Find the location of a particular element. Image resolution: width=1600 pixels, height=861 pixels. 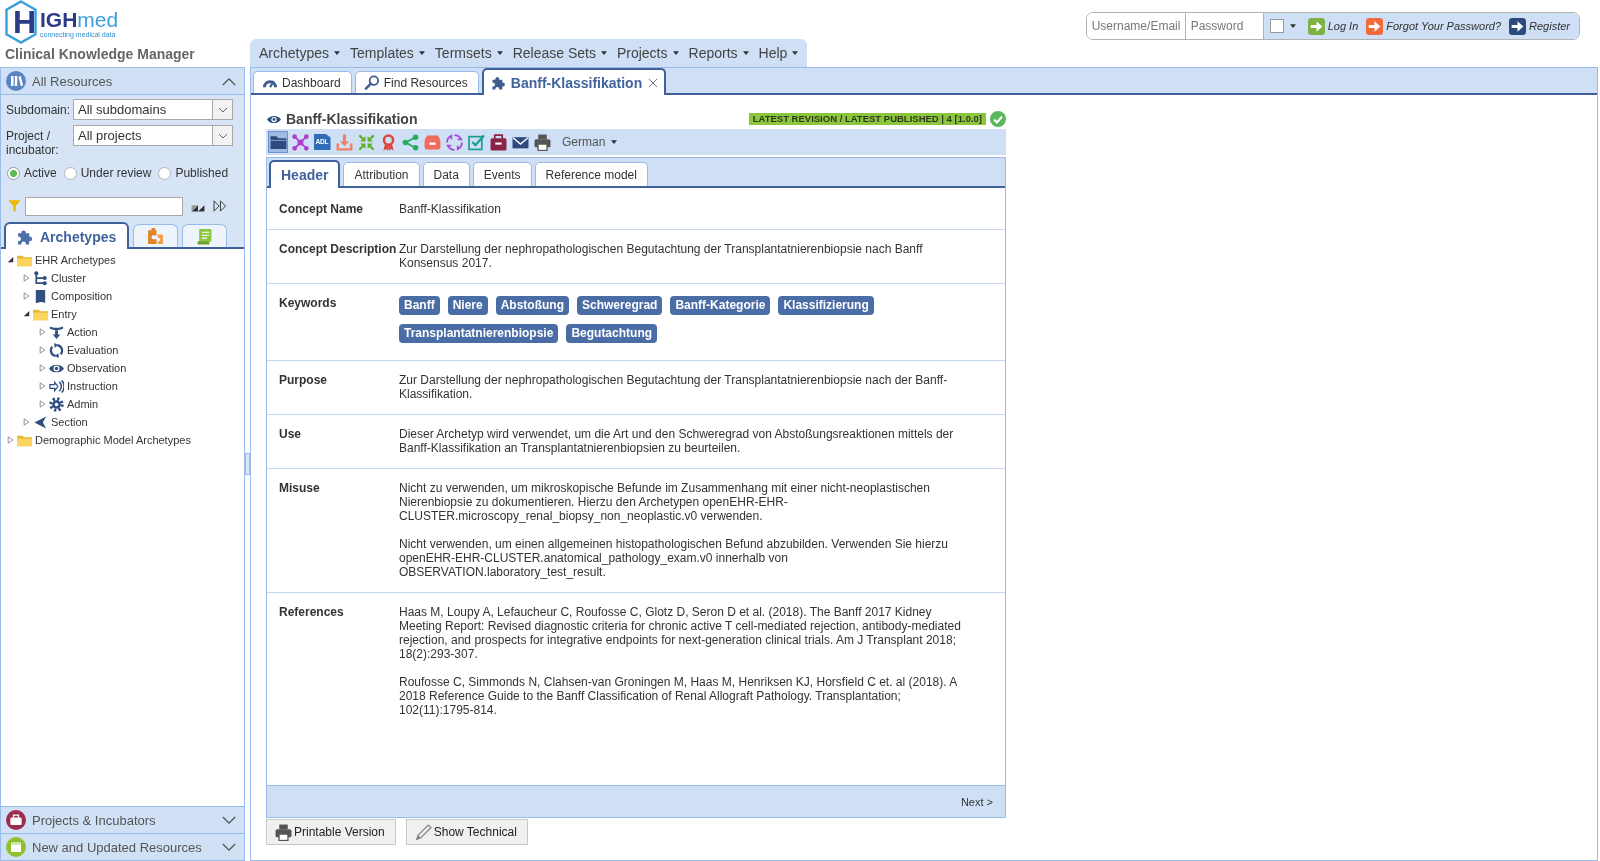

tab: Dashboard is located at coordinates (302, 82).